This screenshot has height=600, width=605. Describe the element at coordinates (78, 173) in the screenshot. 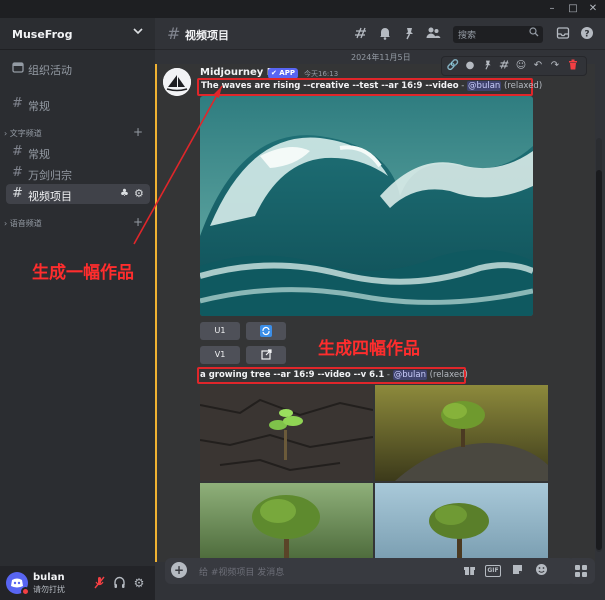

I see `sidebar-item-wanjian: # 万剑归宗` at that location.